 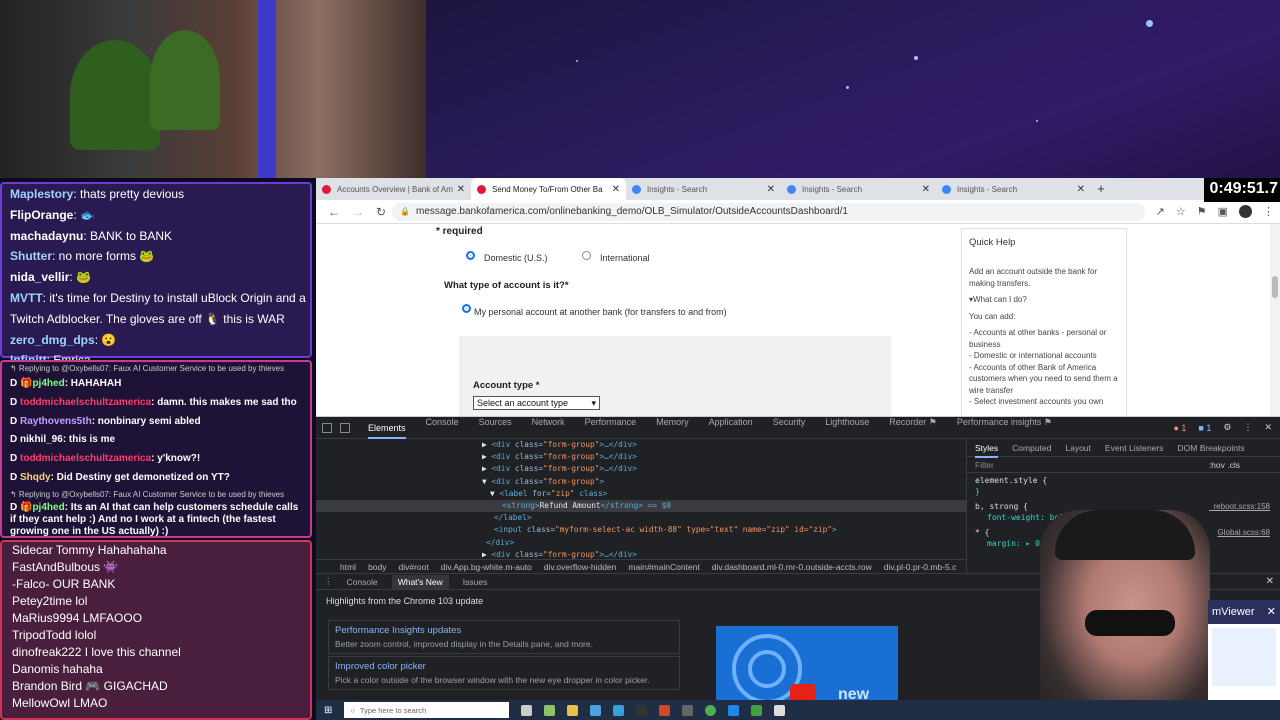 What do you see at coordinates (987, 450) in the screenshot?
I see `styles-tab: Styles` at bounding box center [987, 450].